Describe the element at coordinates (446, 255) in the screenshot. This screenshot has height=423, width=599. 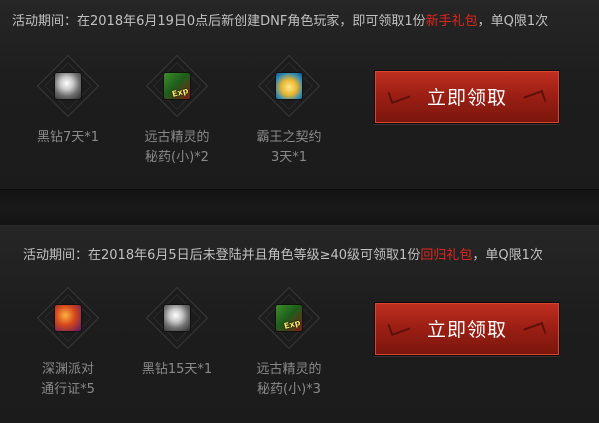
I see `return-gift-highlight: 回归礼包` at that location.